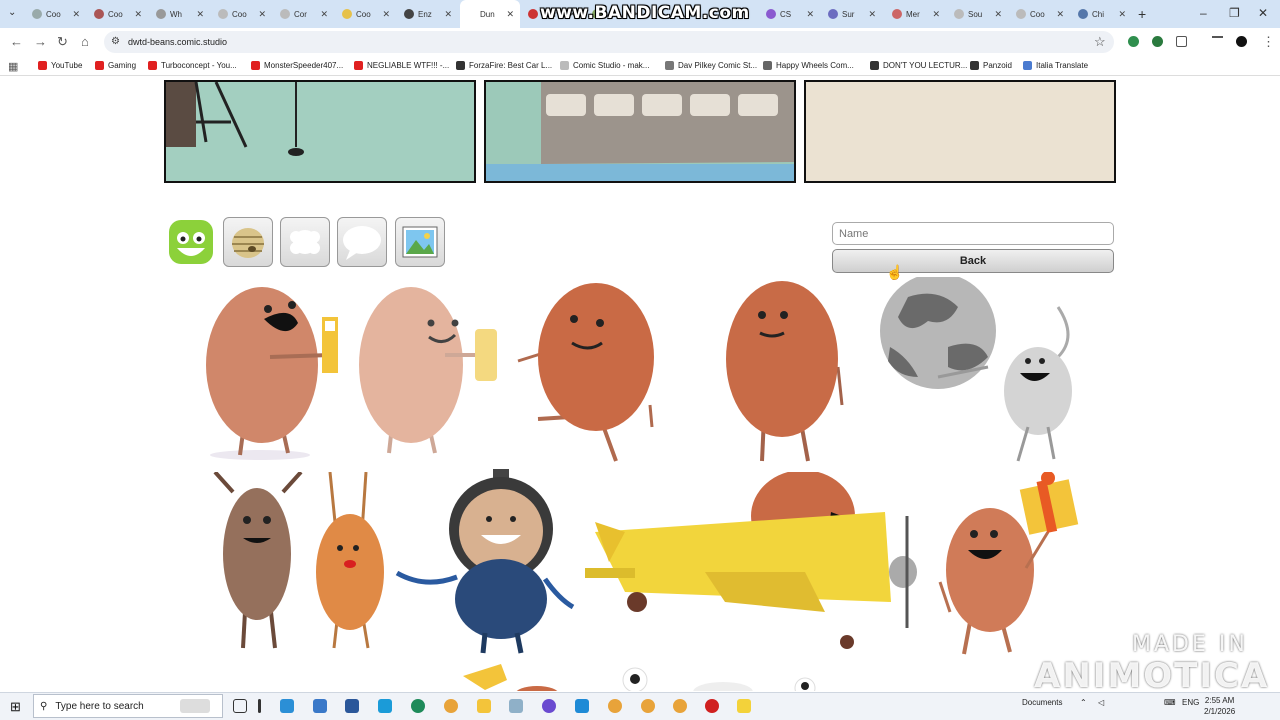 The height and width of the screenshot is (720, 1280). Describe the element at coordinates (115, 65) in the screenshot. I see `bookmark-item: Gaming` at that location.